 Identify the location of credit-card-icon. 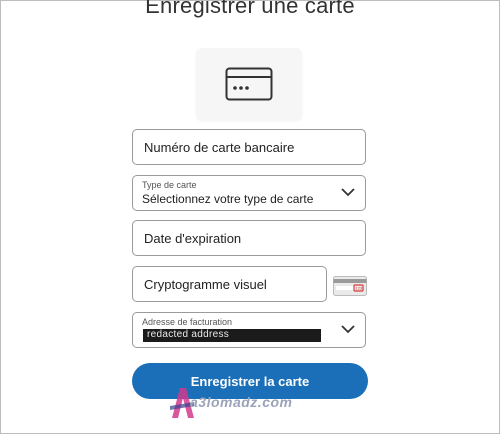
(249, 84).